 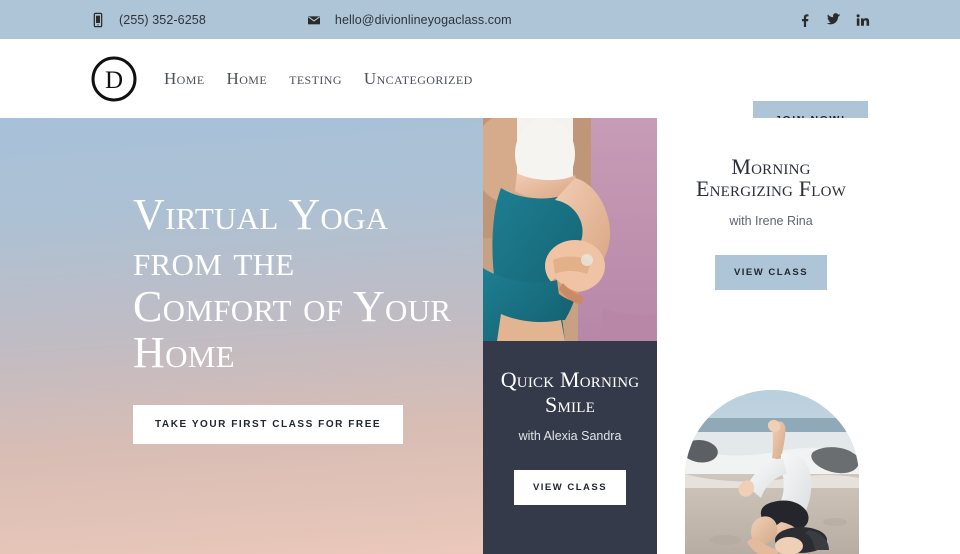 What do you see at coordinates (570, 392) in the screenshot?
I see `class-title: Quick Morning Smile` at bounding box center [570, 392].